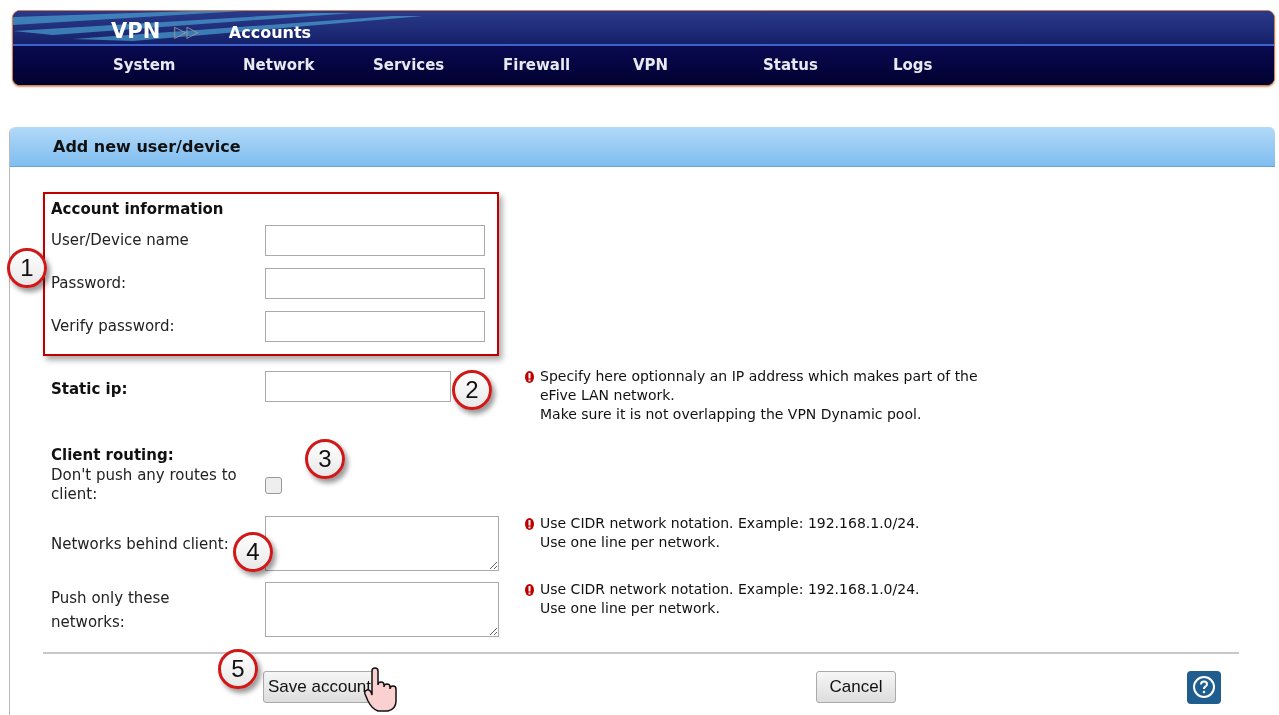 The width and height of the screenshot is (1279, 715). What do you see at coordinates (759, 386) in the screenshot?
I see `hint-text: Specify here optionnaly an IP address which makes part of the eFive LAN network.` at bounding box center [759, 386].